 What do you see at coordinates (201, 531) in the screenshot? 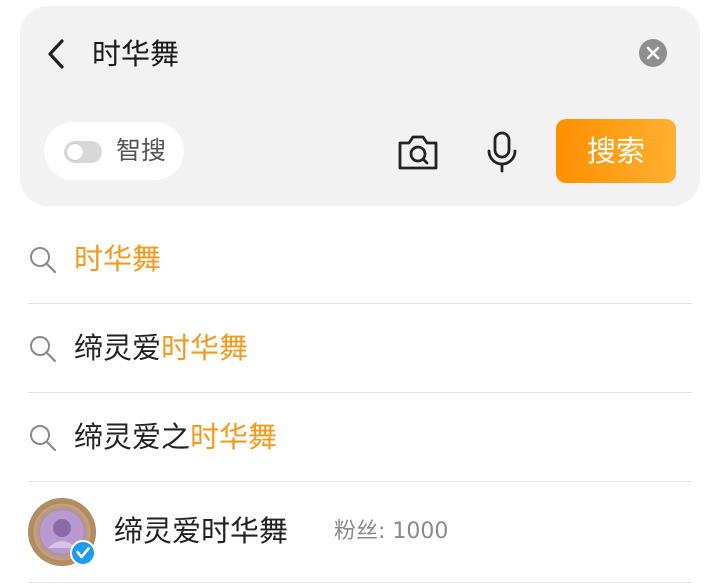
I see `user-name: 缔灵爱时华舞` at bounding box center [201, 531].